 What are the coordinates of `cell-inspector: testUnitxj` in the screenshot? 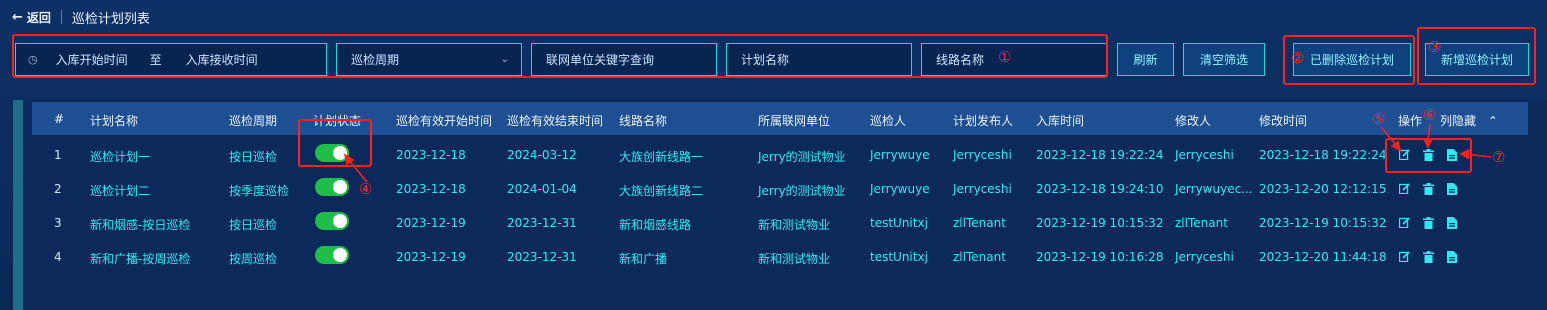 It's located at (899, 257).